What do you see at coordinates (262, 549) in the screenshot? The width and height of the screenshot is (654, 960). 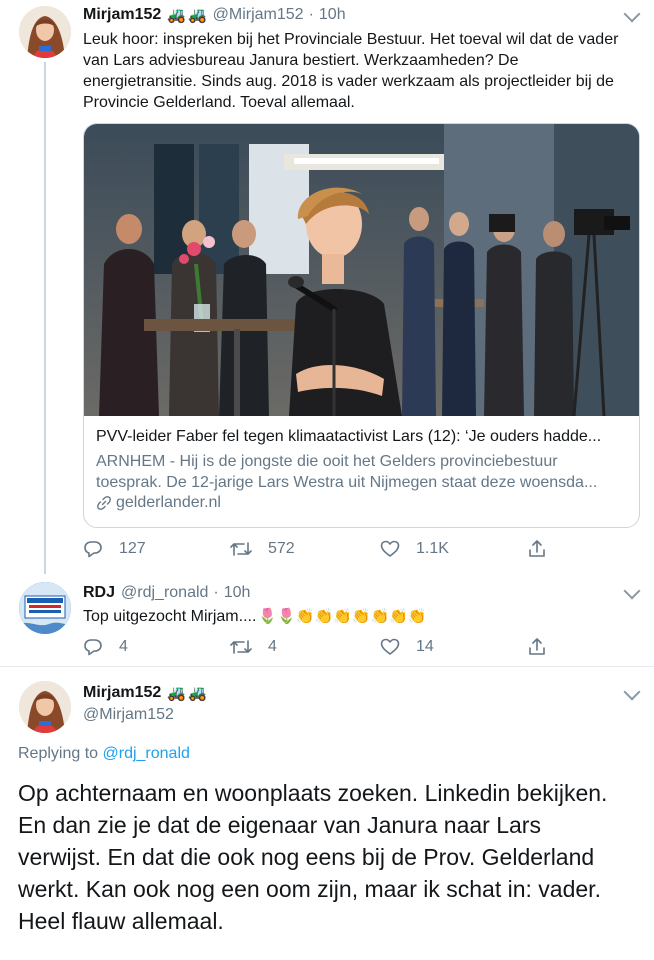 I see `retweet-button: 572` at bounding box center [262, 549].